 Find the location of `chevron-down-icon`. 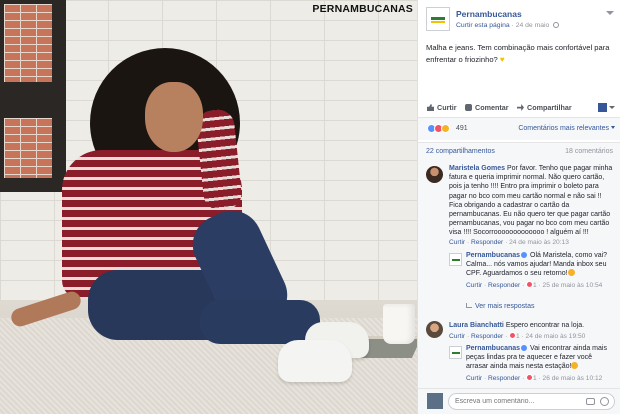

chevron-down-icon is located at coordinates (610, 13).